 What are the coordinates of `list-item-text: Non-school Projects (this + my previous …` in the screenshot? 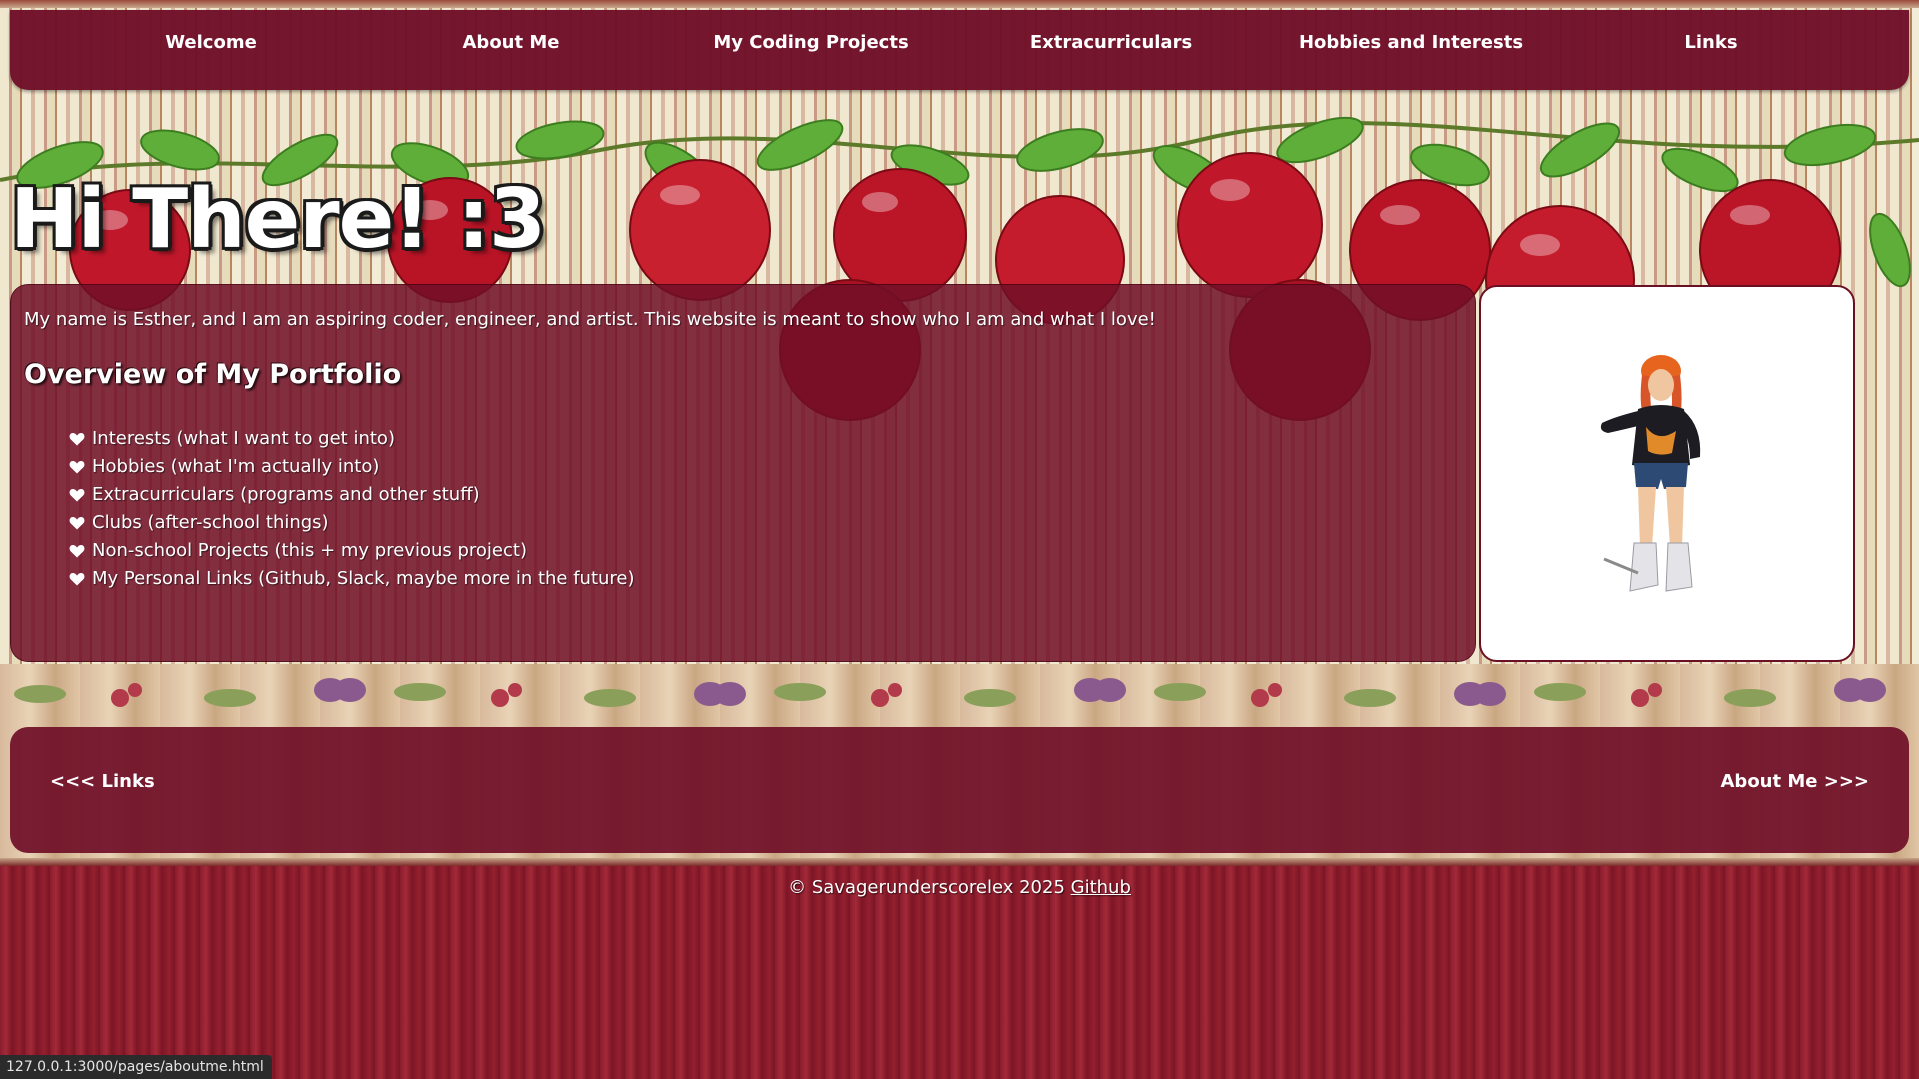 It's located at (309, 550).